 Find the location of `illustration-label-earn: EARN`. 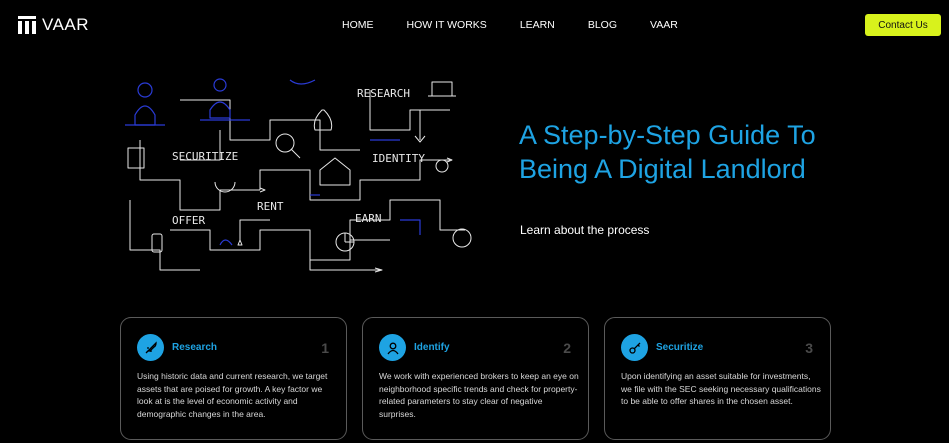

illustration-label-earn: EARN is located at coordinates (368, 218).